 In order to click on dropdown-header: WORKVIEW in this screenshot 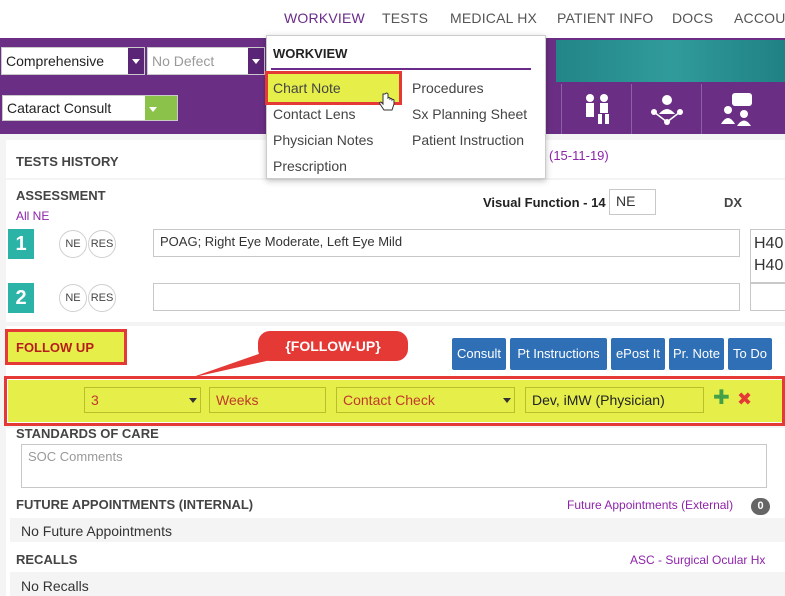, I will do `click(310, 53)`.